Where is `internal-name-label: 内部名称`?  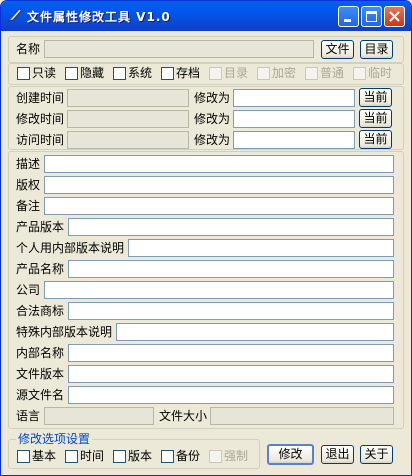 internal-name-label: 内部名称 is located at coordinates (40, 353).